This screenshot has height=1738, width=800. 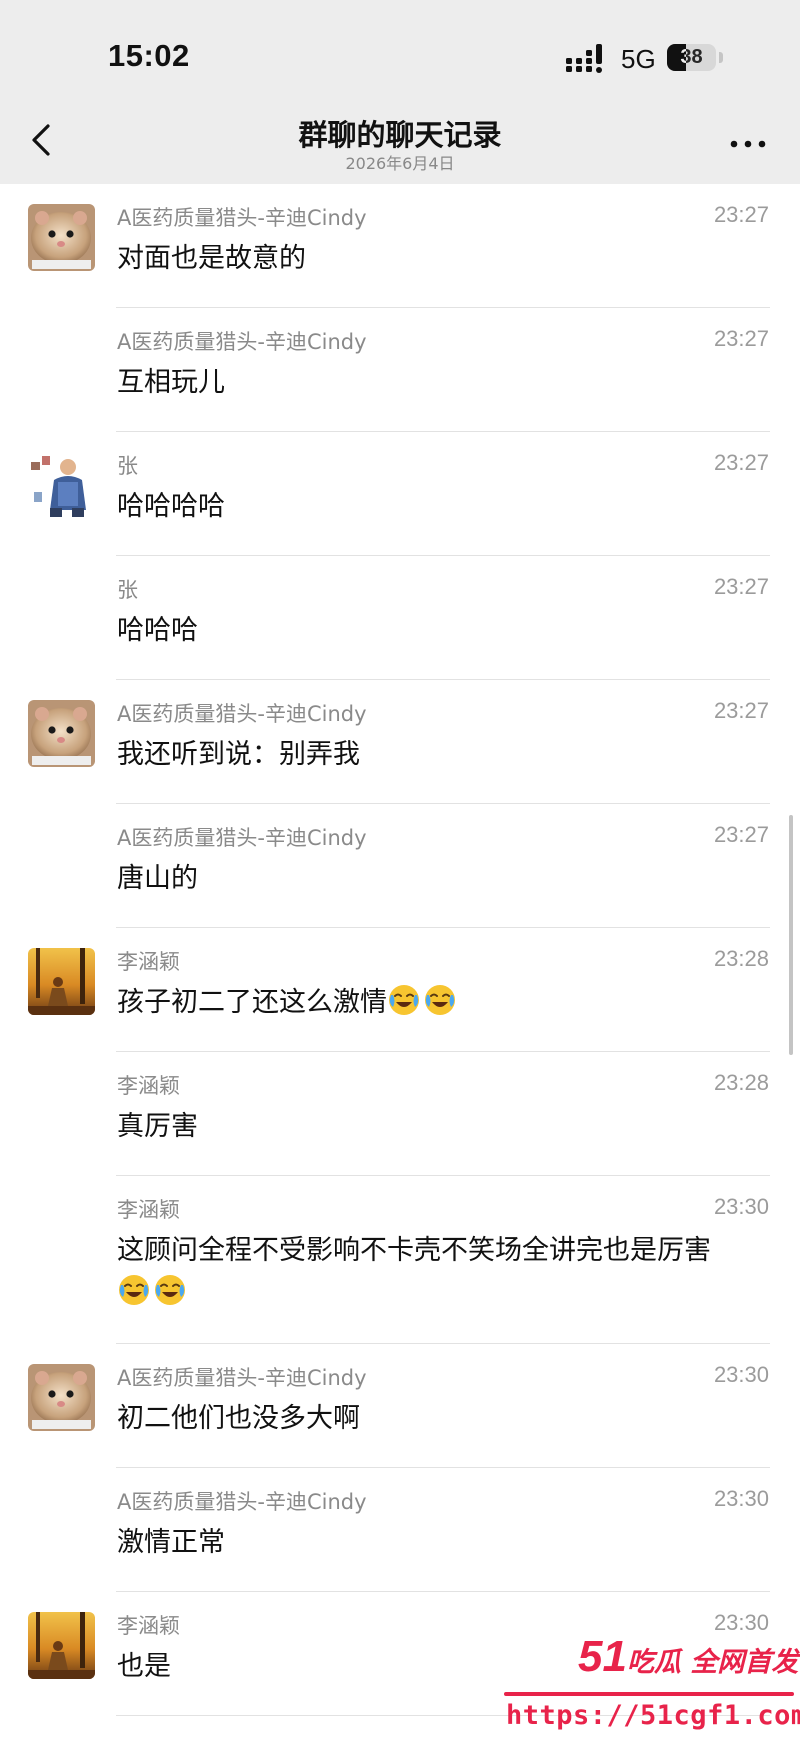 I want to click on watermark-slogan: 吃瓜 全网首发, so click(x=712, y=1662).